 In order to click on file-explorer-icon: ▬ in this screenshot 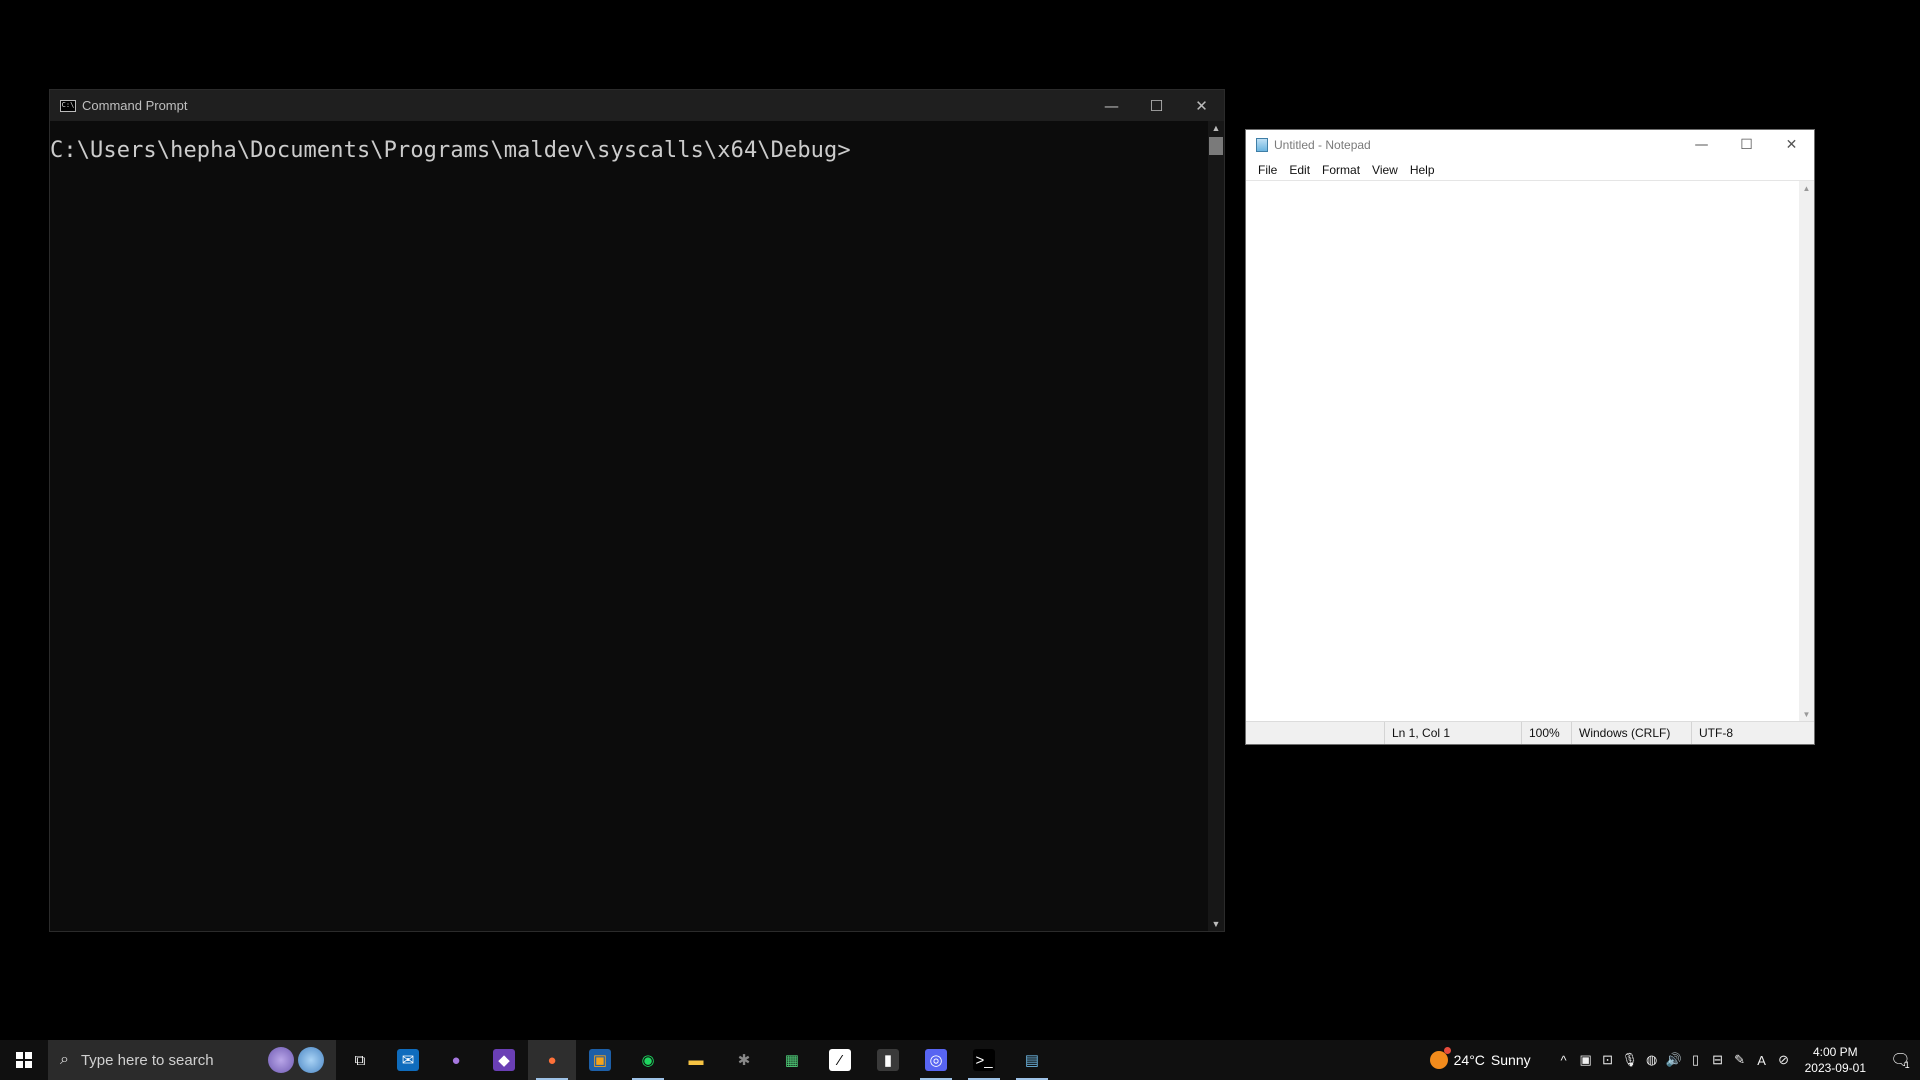, I will do `click(696, 1060)`.